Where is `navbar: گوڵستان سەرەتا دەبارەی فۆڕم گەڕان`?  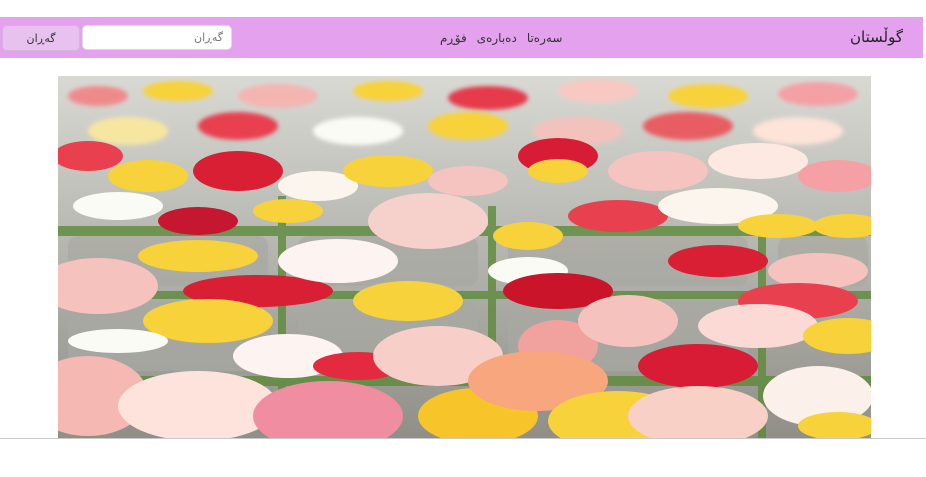
navbar: گوڵستان سەرەتا دەبارەی فۆڕم گەڕان is located at coordinates (461, 37).